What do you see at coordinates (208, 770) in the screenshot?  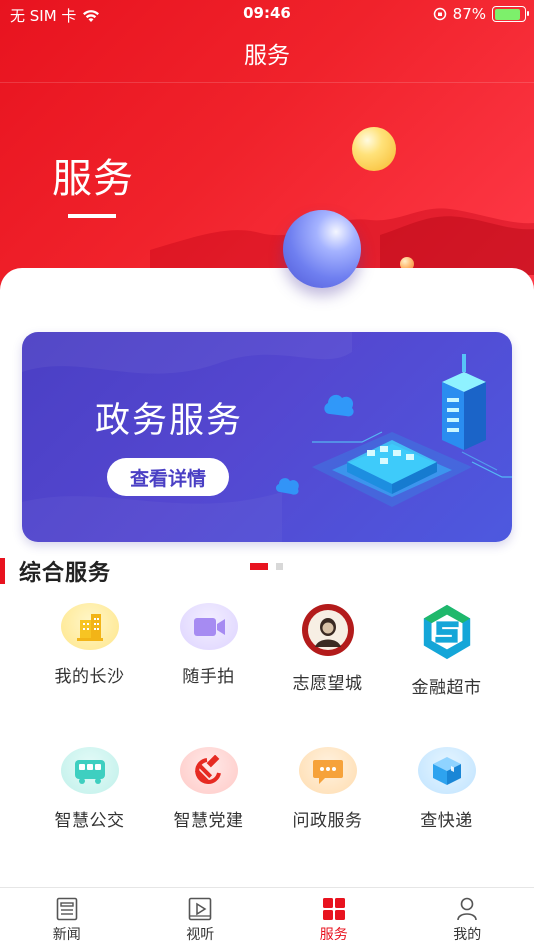 I see `hammer-sickle-icon` at bounding box center [208, 770].